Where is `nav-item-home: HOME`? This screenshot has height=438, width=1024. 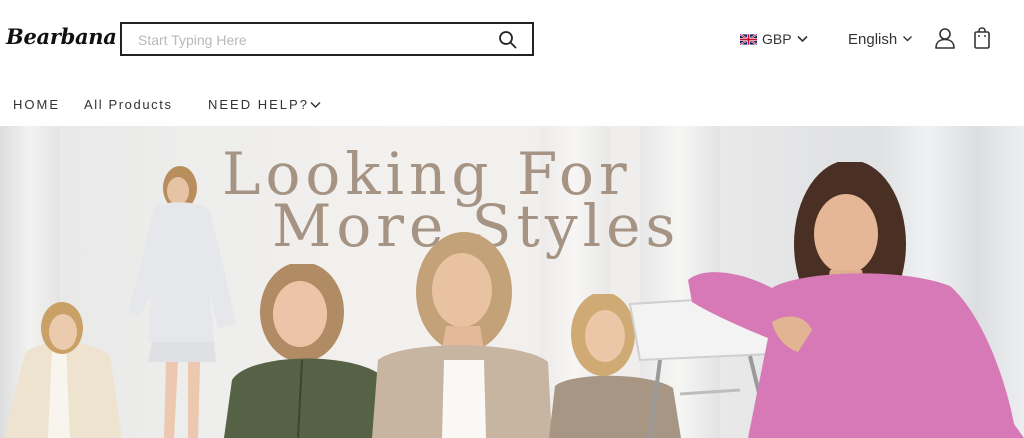 nav-item-home: HOME is located at coordinates (36, 104).